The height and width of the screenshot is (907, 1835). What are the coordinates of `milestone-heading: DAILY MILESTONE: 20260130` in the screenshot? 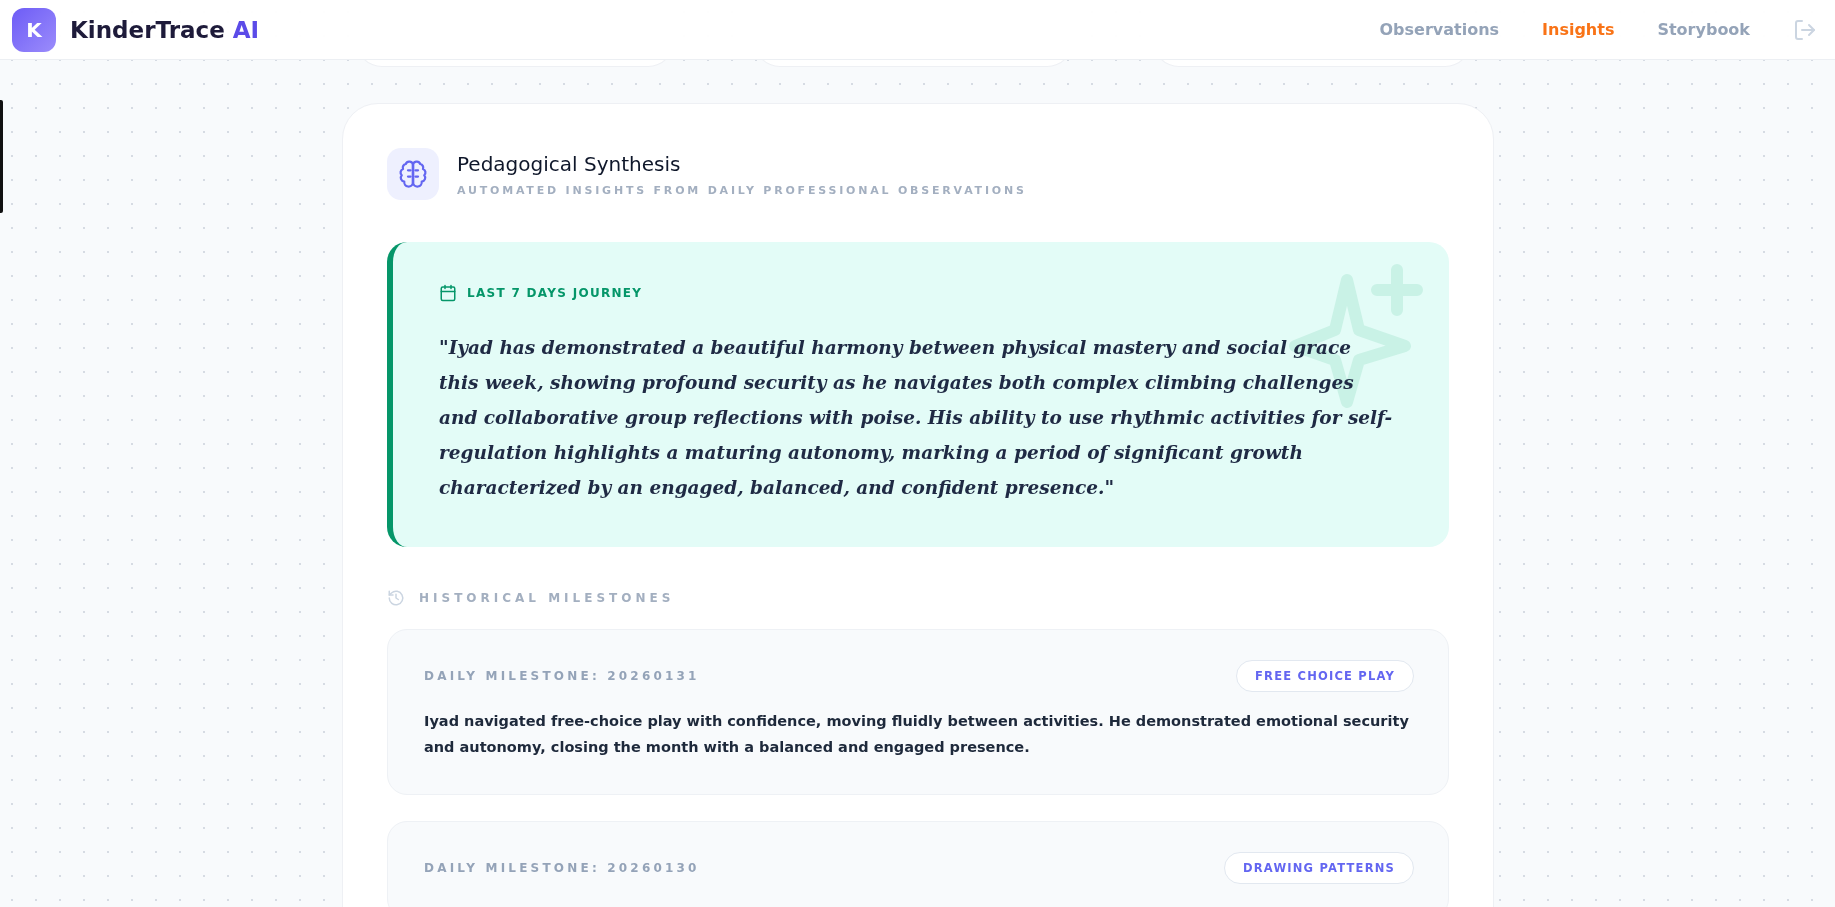 It's located at (562, 868).